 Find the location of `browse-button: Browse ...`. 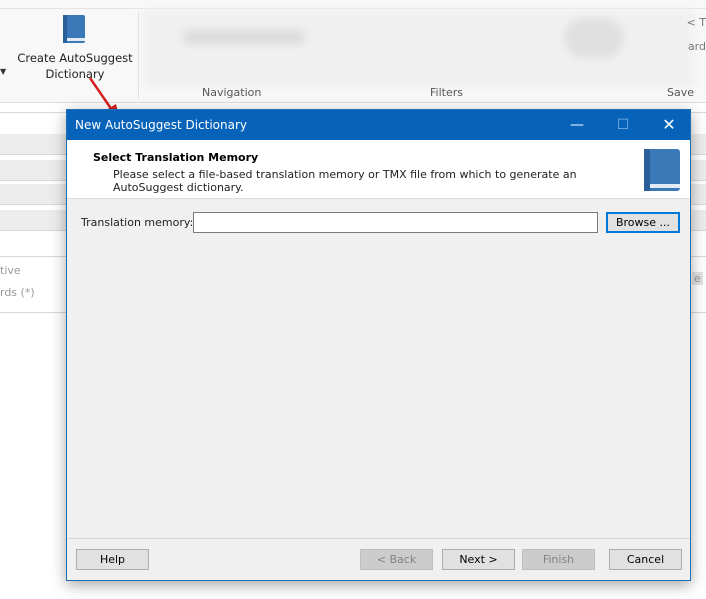

browse-button: Browse ... is located at coordinates (643, 222).